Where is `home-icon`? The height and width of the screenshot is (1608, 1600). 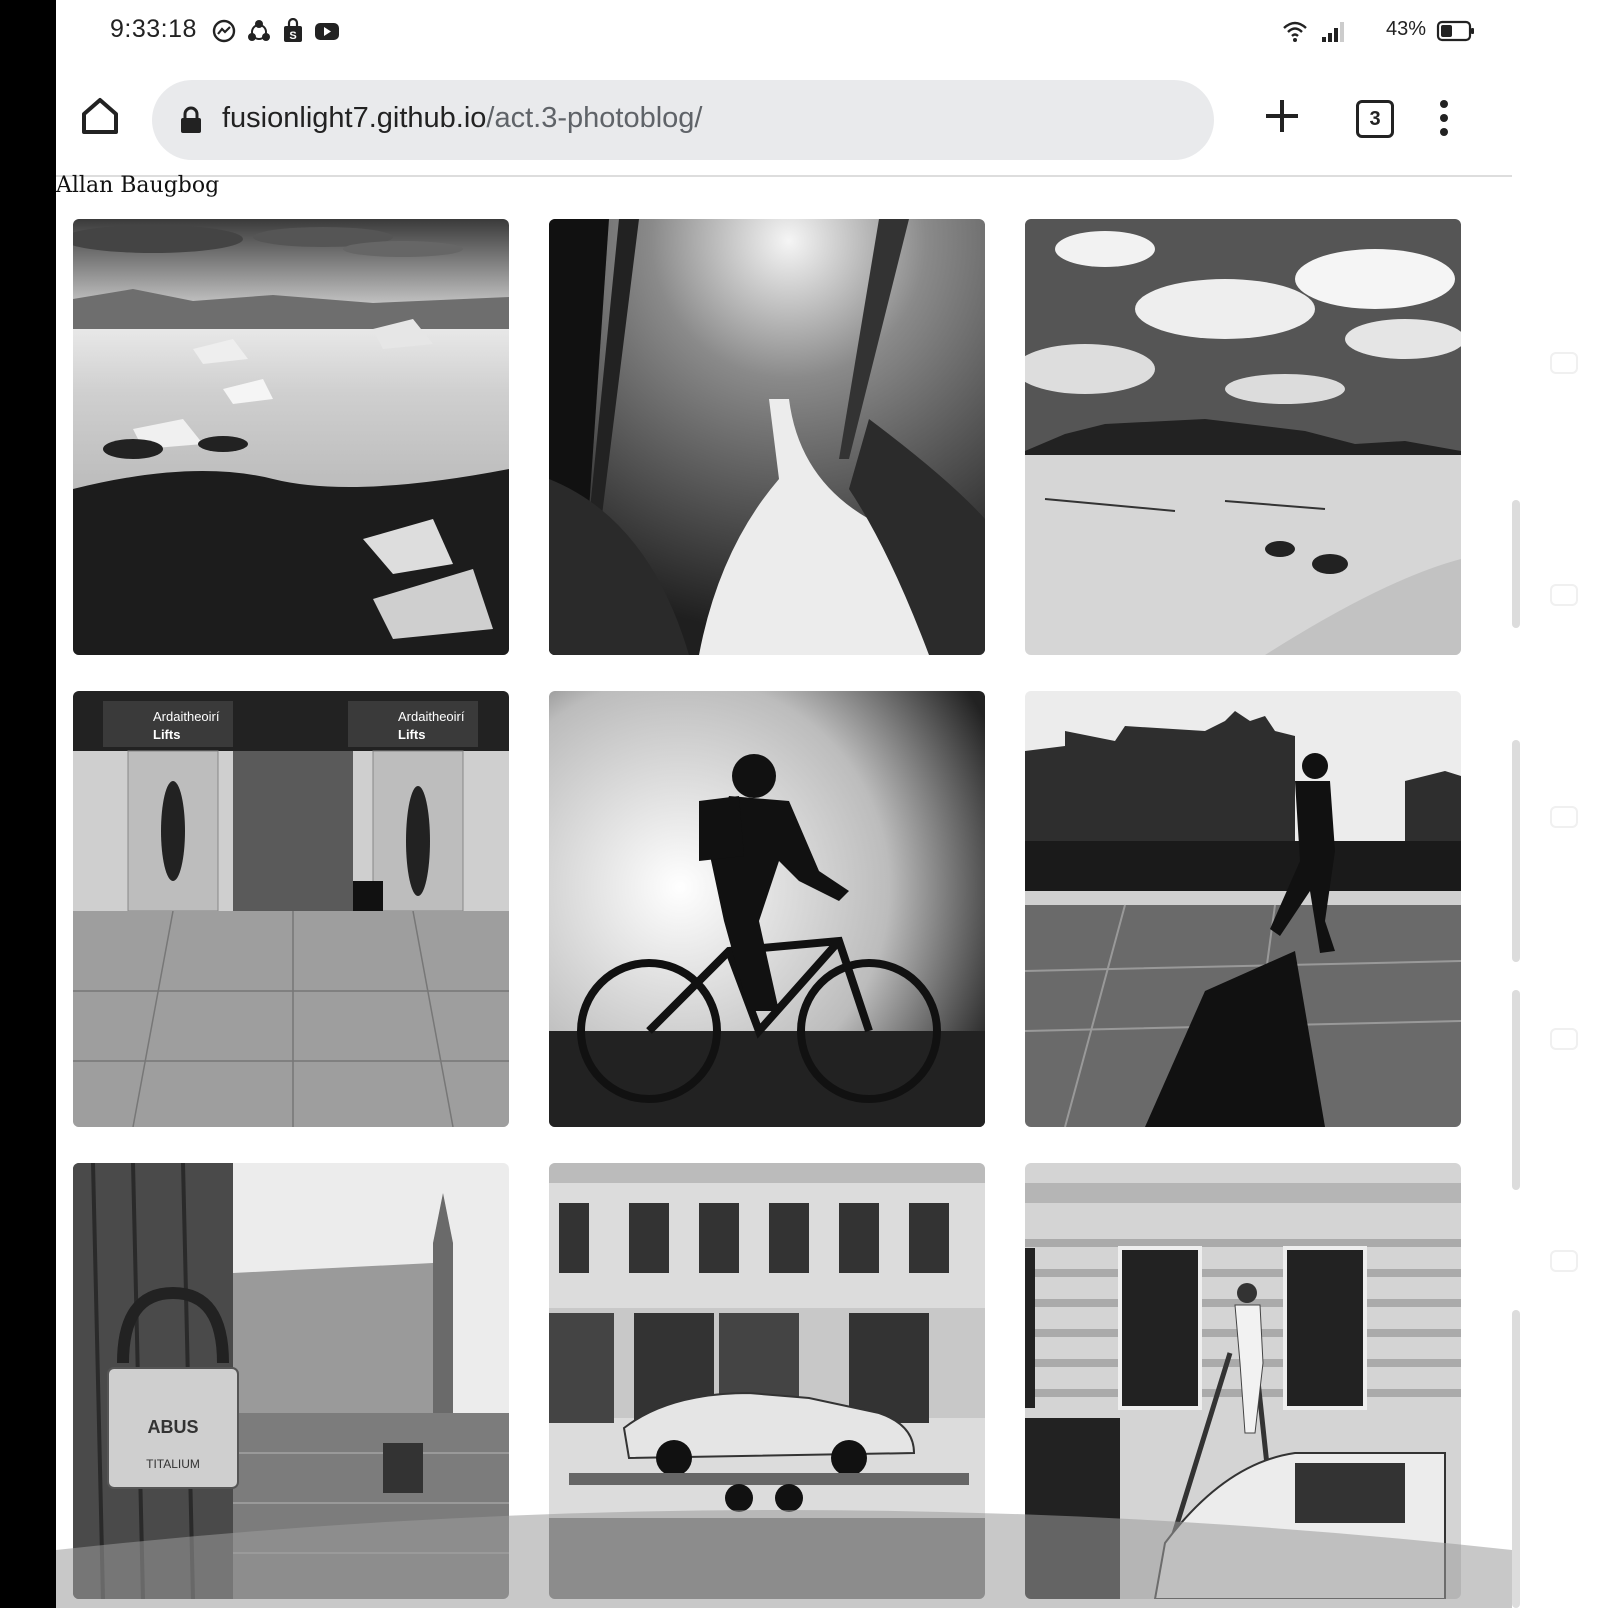 home-icon is located at coordinates (100, 116).